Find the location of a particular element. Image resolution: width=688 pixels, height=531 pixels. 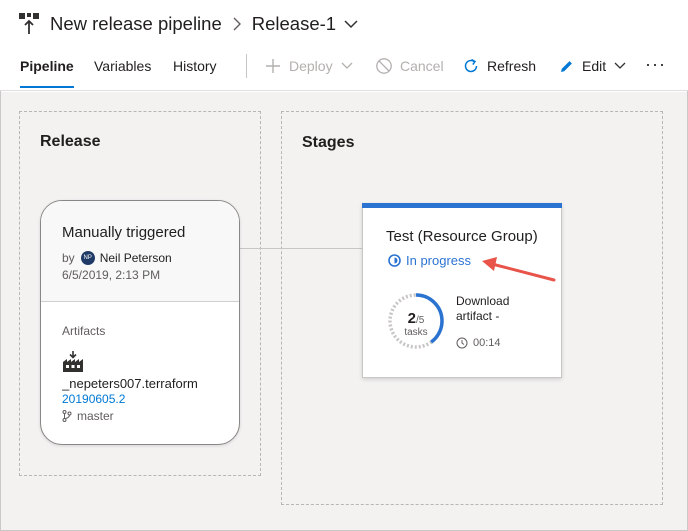

author-name: Neil Peterson is located at coordinates (135, 258).